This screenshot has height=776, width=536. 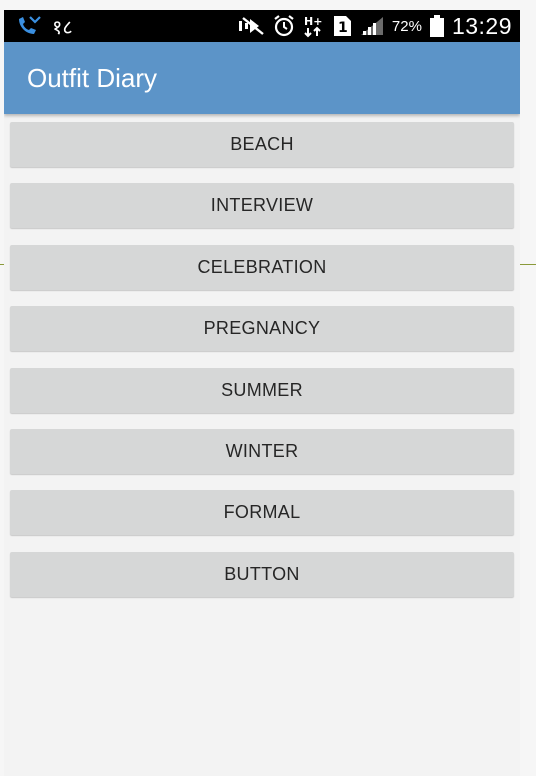 What do you see at coordinates (262, 78) in the screenshot?
I see `app-bar: Outfit Diary` at bounding box center [262, 78].